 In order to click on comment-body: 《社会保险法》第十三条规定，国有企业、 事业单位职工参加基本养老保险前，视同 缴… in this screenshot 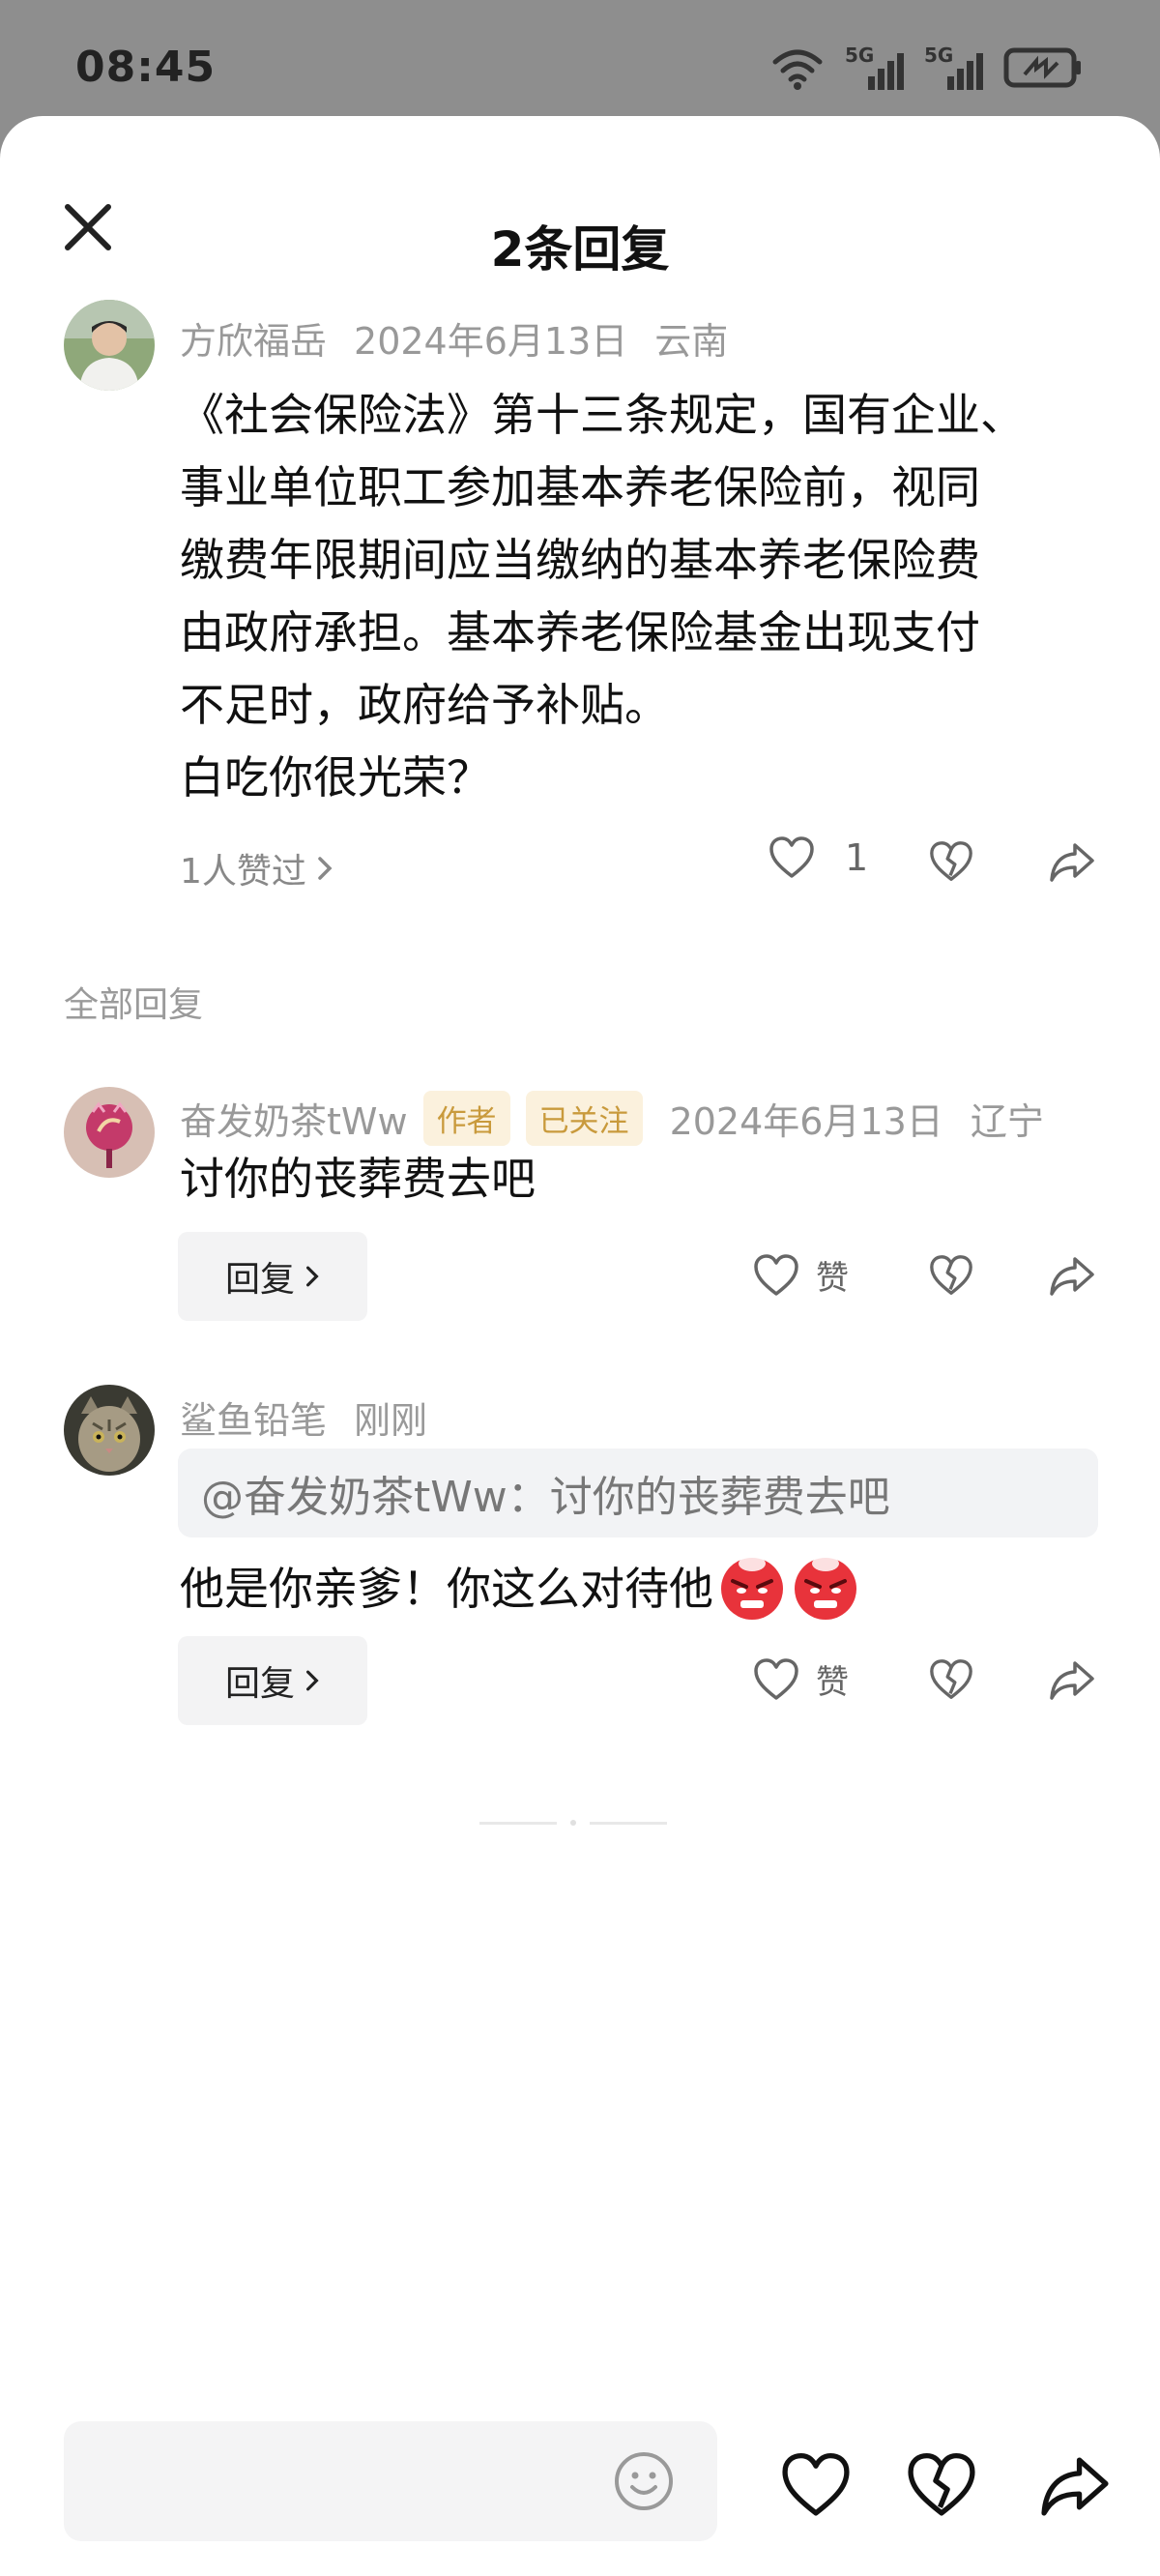, I will do `click(644, 596)`.